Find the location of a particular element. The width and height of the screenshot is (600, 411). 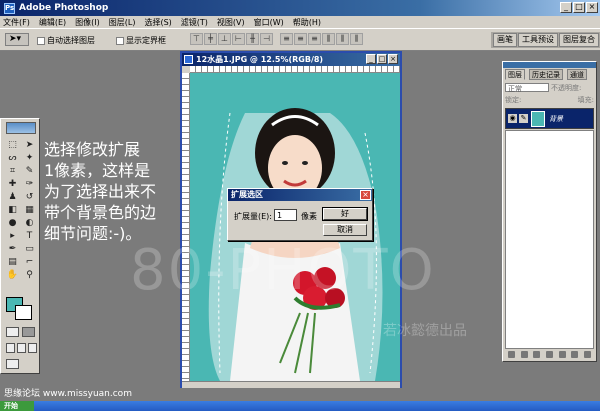

background-color-swatch is located at coordinates (23, 312).